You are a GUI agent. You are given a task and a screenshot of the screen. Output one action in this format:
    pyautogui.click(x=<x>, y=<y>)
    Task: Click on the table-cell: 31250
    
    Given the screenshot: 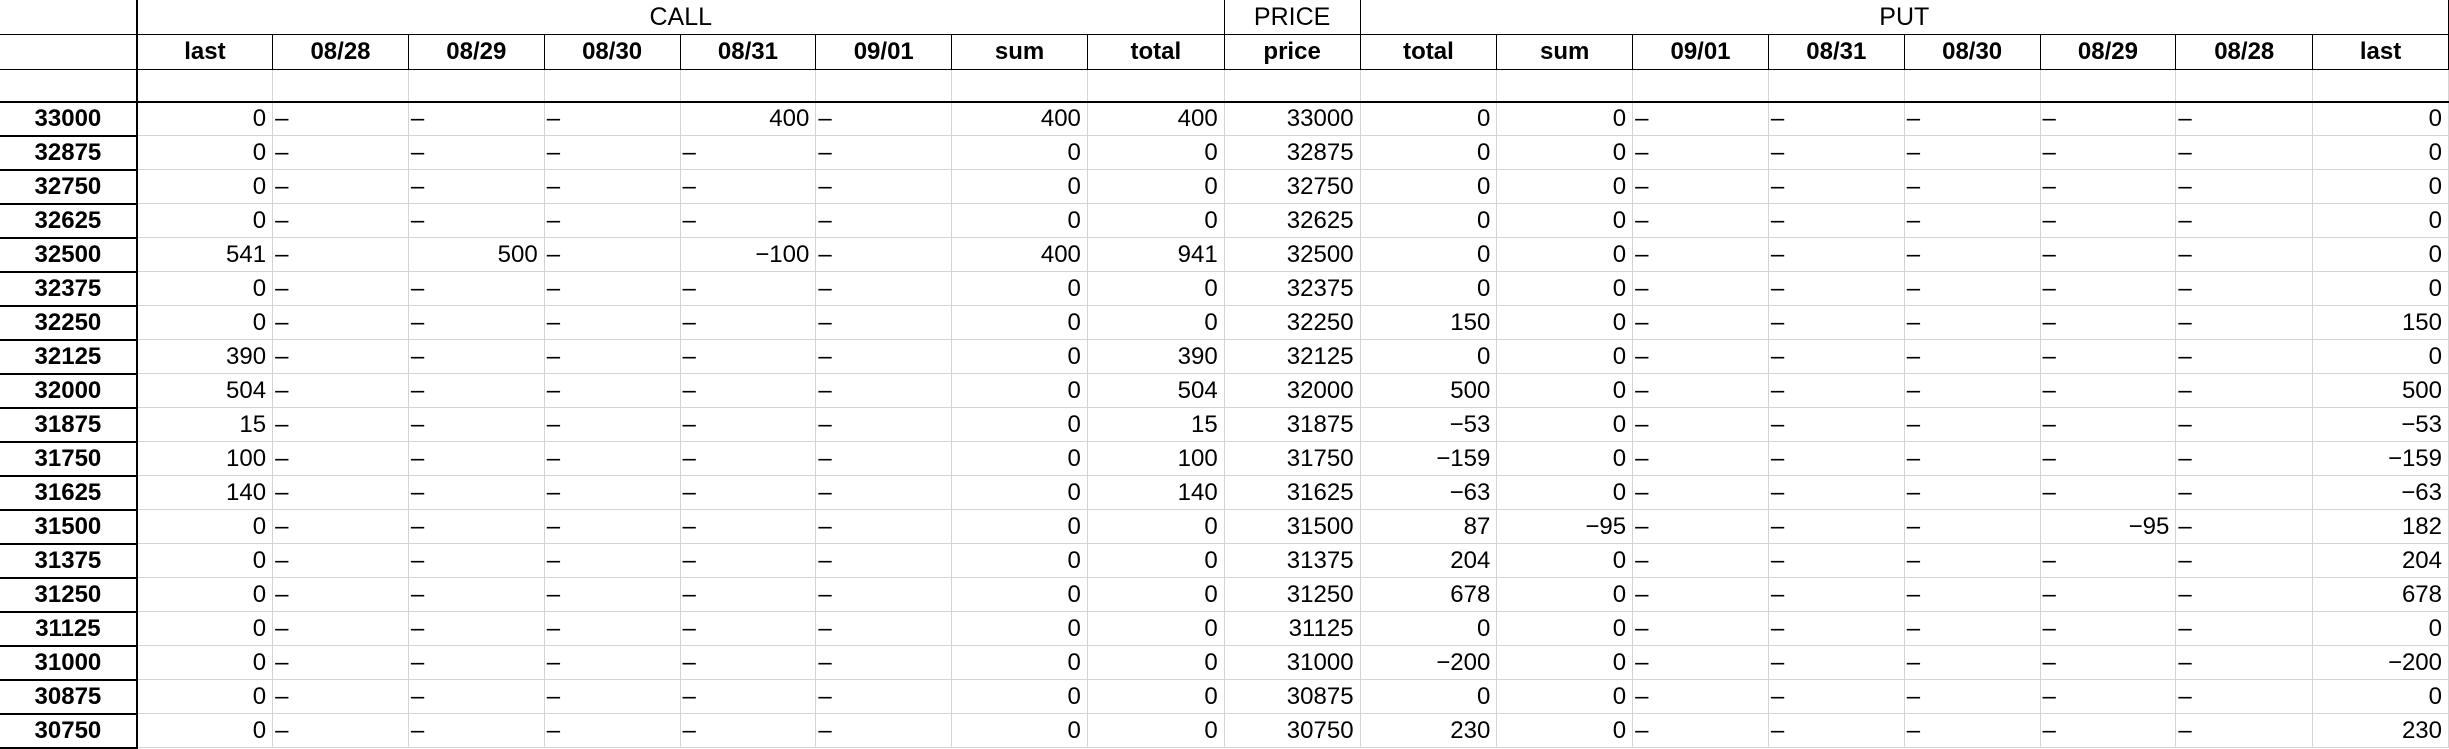 What is the action you would take?
    pyautogui.click(x=1292, y=594)
    